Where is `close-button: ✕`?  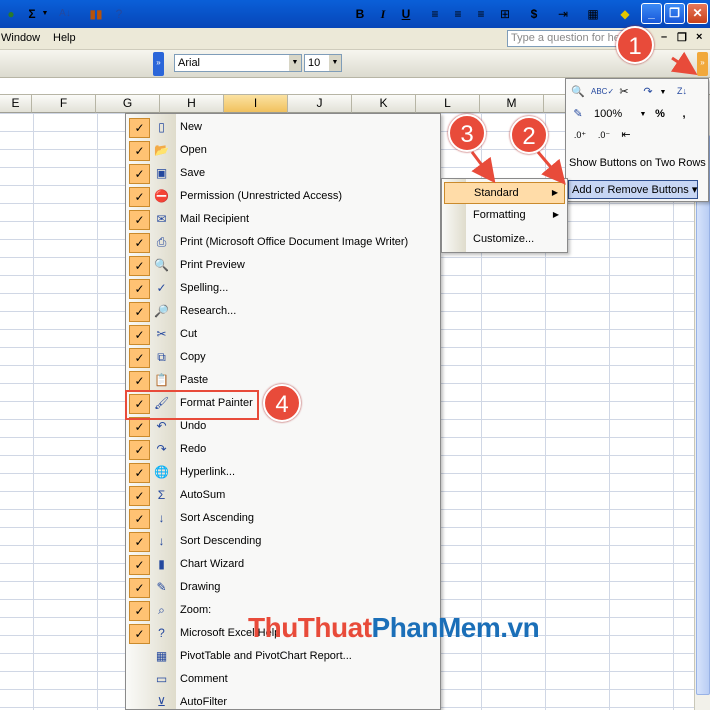 close-button: ✕ is located at coordinates (697, 13).